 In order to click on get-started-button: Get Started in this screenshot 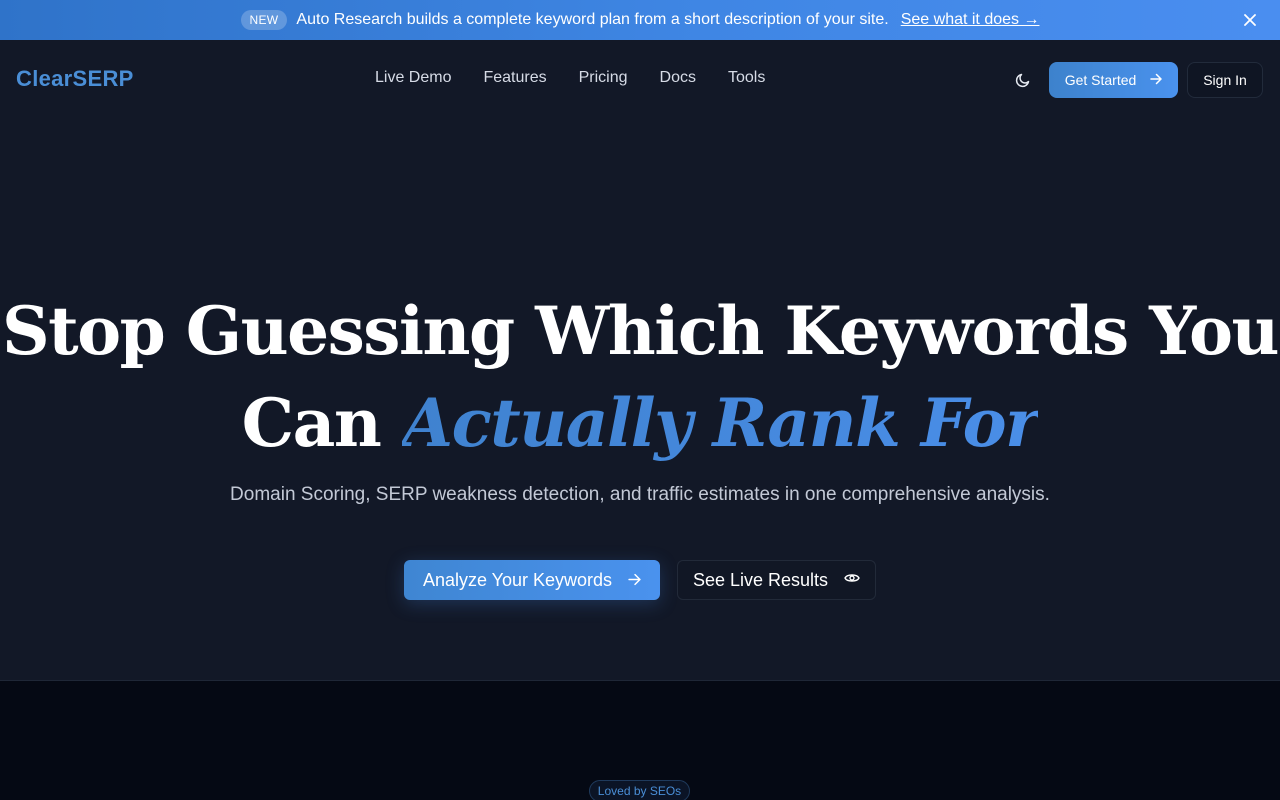, I will do `click(1113, 80)`.